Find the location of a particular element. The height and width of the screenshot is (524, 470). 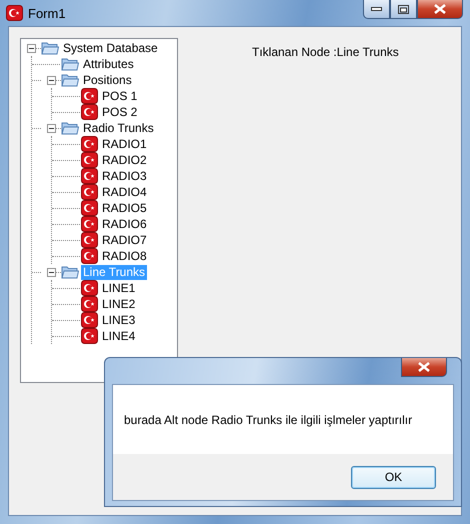

minimize-icon is located at coordinates (376, 9).